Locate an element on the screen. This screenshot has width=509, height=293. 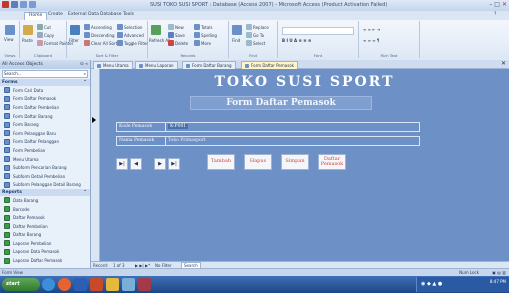
access-icon is located at coordinates (144, 284).